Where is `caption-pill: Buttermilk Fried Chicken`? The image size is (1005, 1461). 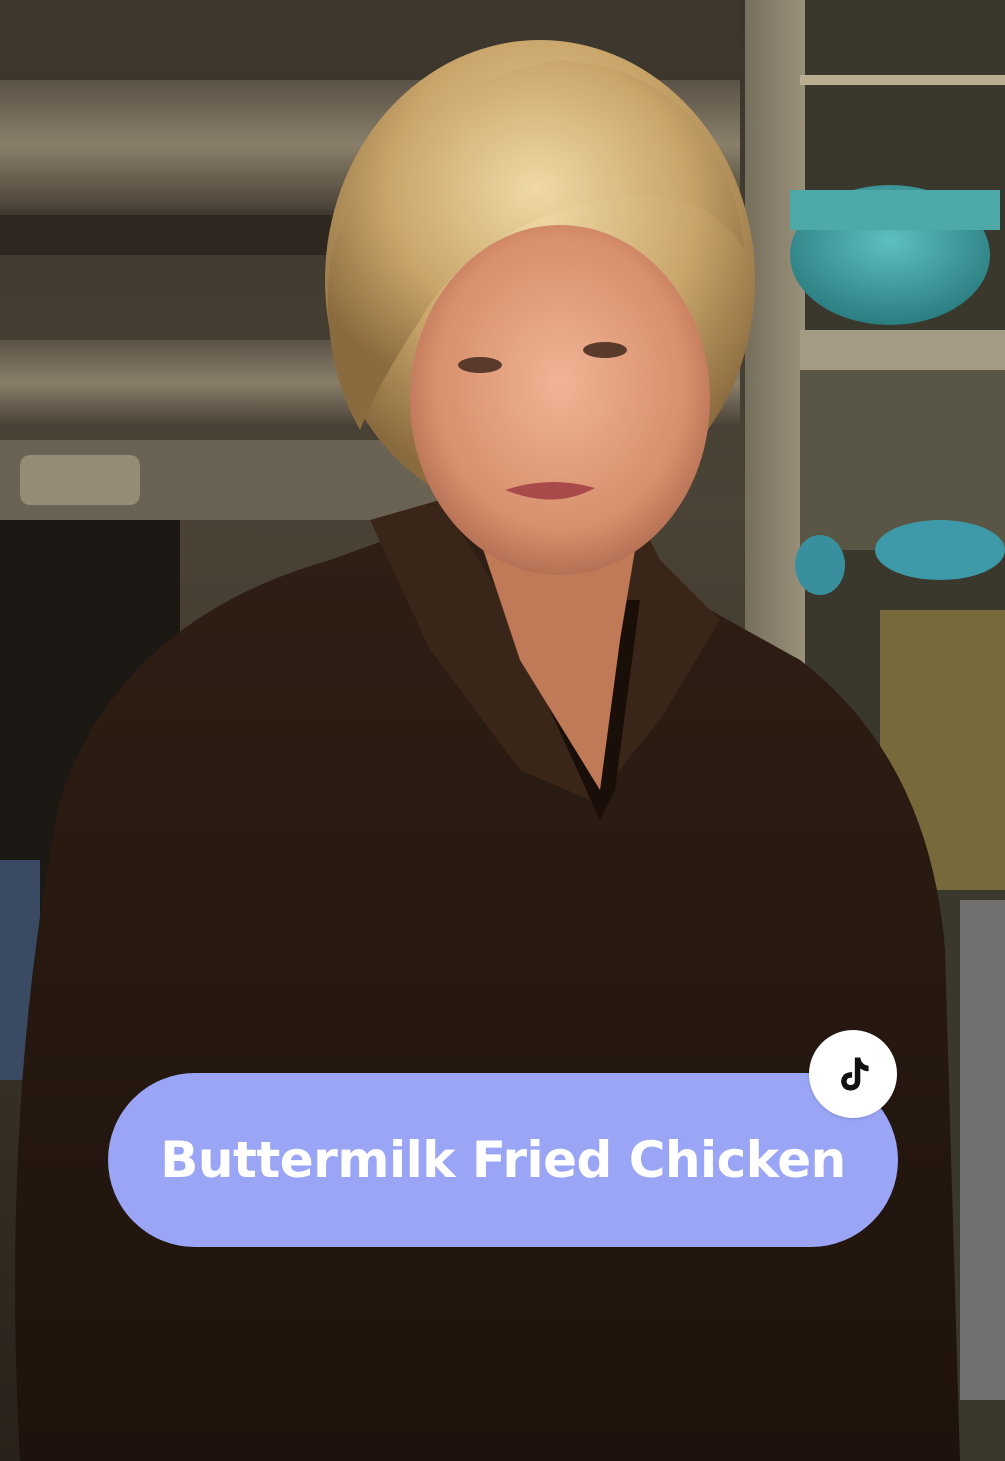 caption-pill: Buttermilk Fried Chicken is located at coordinates (503, 1160).